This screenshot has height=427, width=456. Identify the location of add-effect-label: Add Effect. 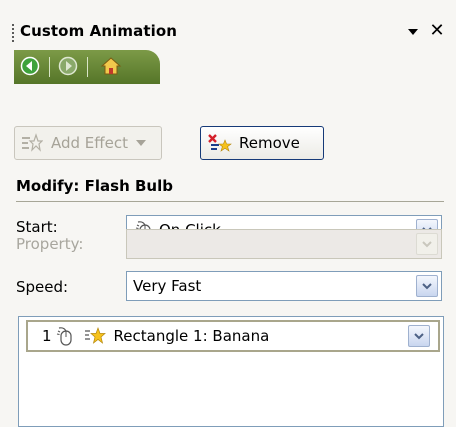
(89, 143).